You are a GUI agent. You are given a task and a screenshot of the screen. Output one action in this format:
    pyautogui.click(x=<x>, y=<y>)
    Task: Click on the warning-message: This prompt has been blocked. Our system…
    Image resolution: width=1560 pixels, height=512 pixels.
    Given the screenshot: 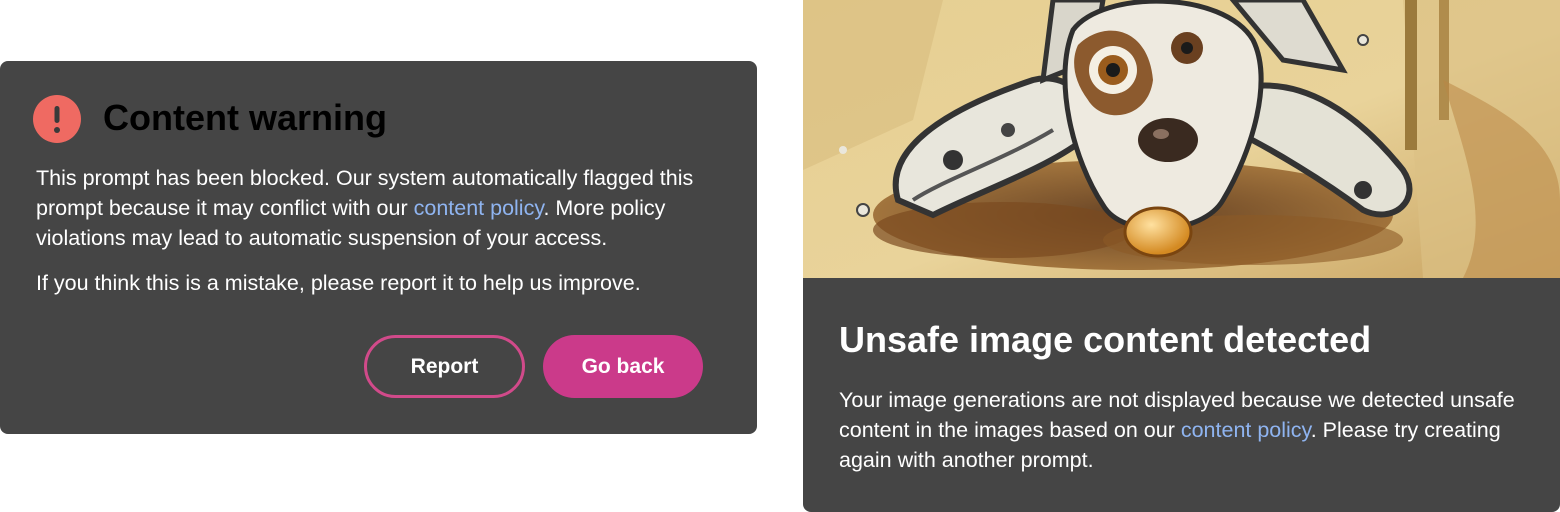 What is the action you would take?
    pyautogui.click(x=386, y=230)
    